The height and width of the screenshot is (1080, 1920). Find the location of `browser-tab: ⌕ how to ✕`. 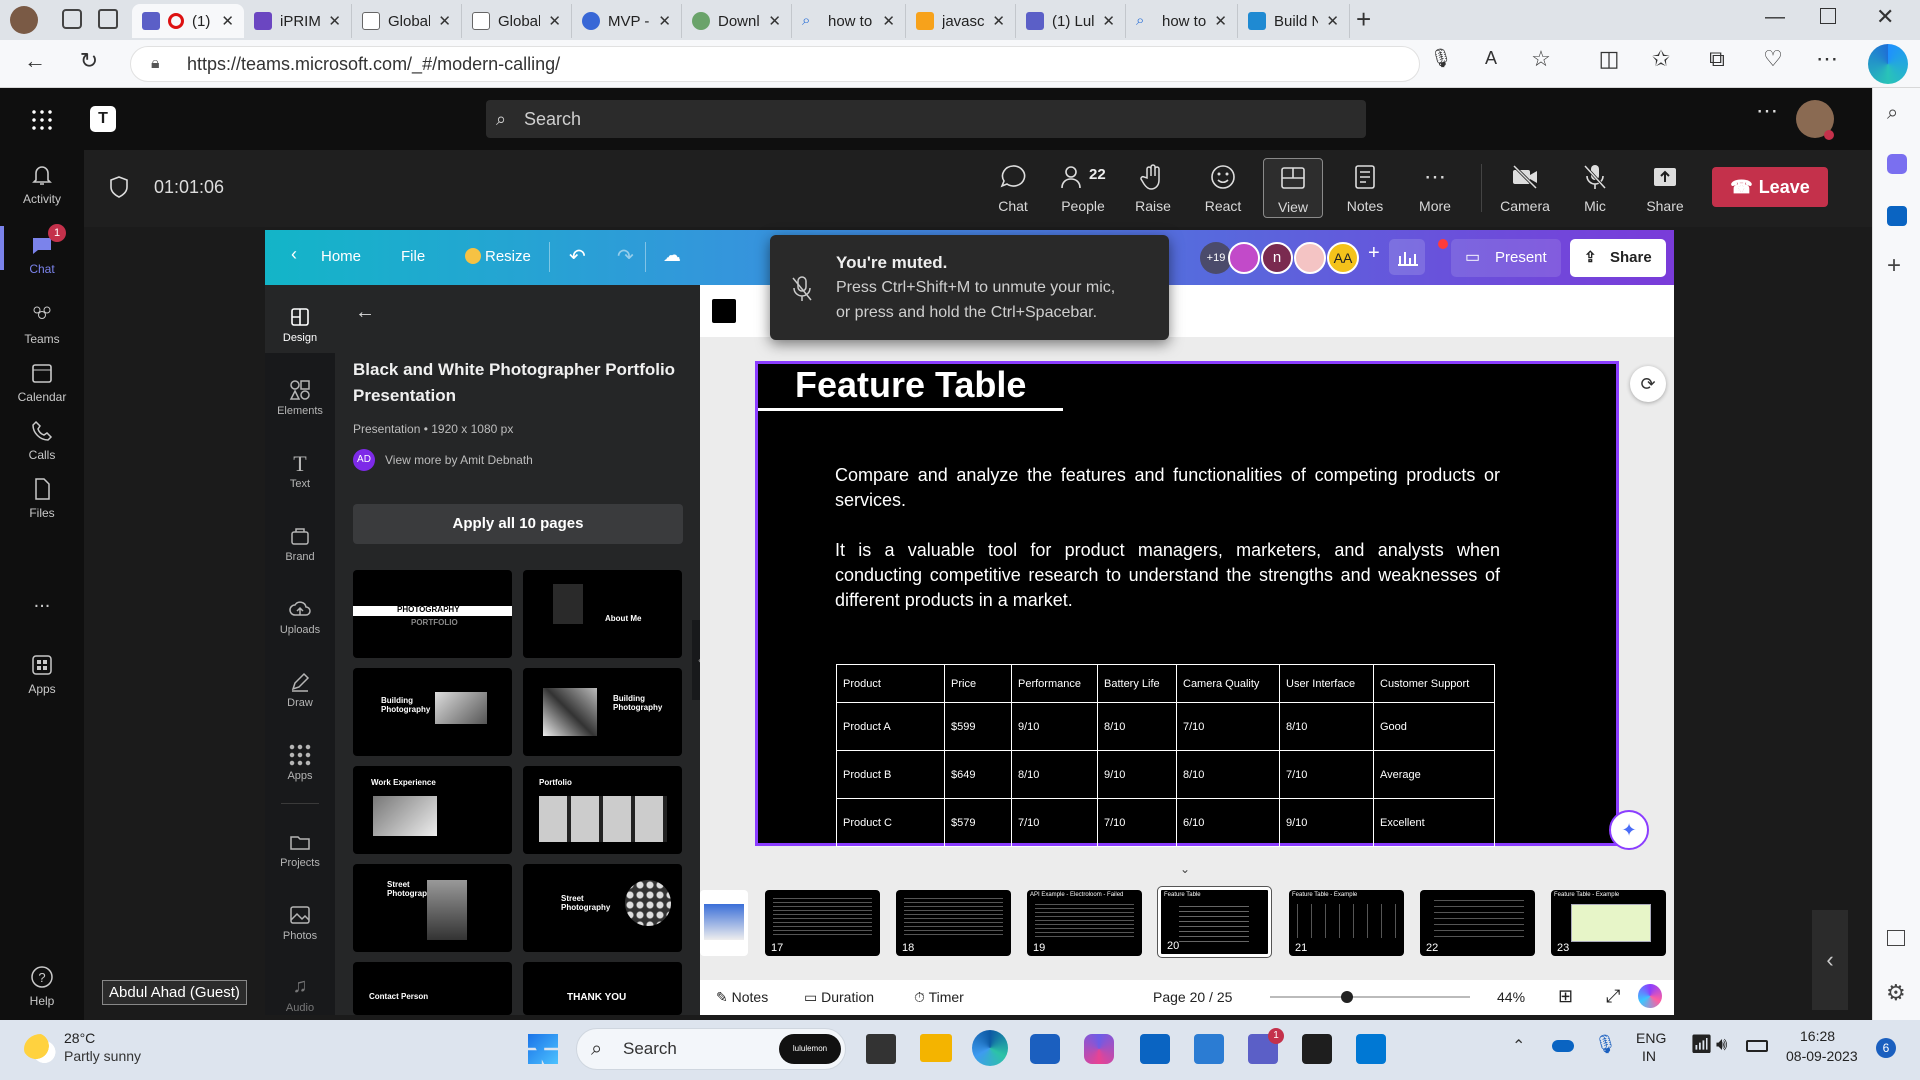

browser-tab: ⌕ how to ✕ is located at coordinates (849, 21).